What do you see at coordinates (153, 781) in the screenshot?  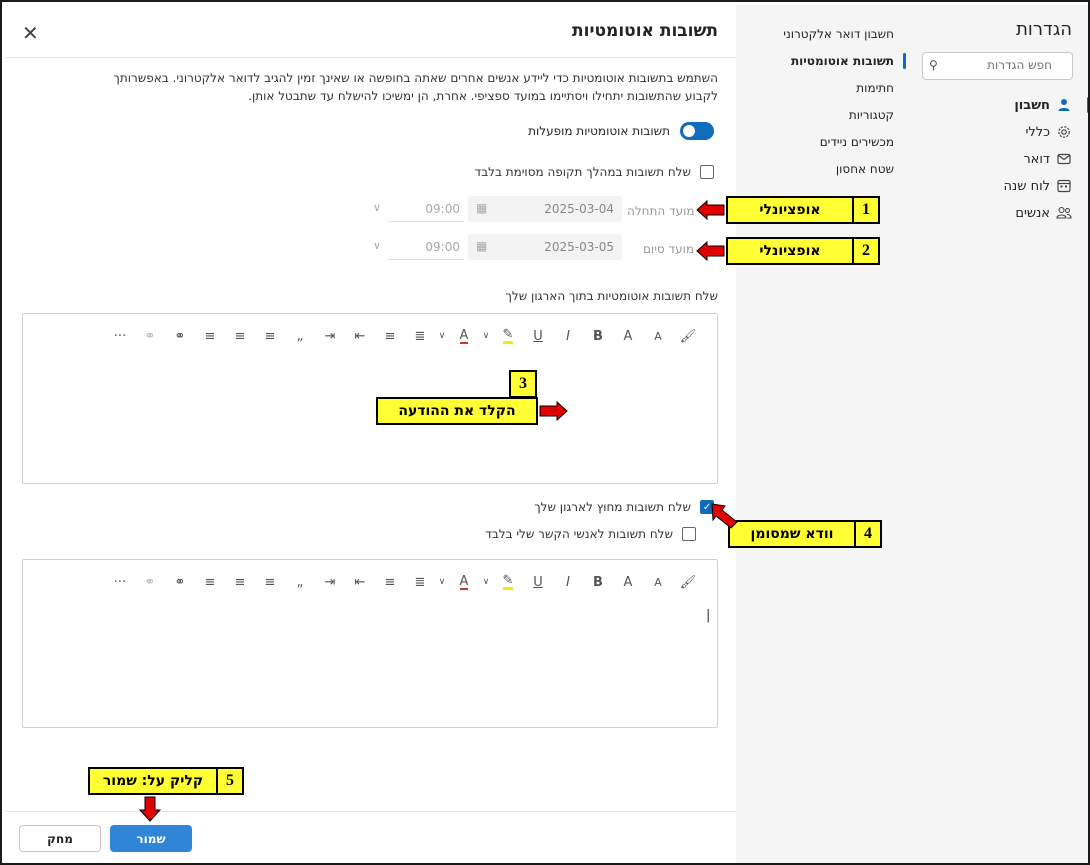 I see `callout-note: קליק על: שמור` at bounding box center [153, 781].